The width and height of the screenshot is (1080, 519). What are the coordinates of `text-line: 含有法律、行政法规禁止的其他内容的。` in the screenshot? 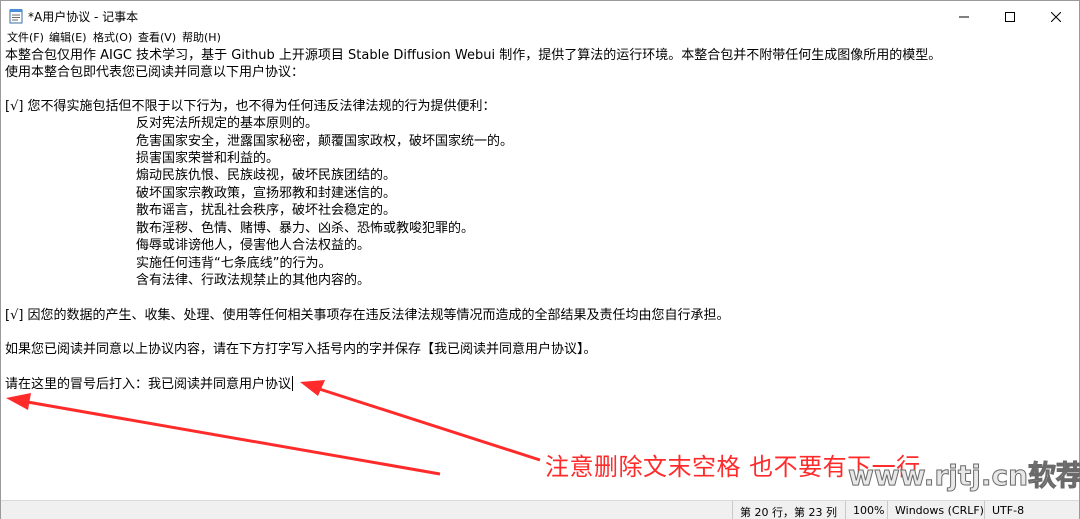 It's located at (253, 280).